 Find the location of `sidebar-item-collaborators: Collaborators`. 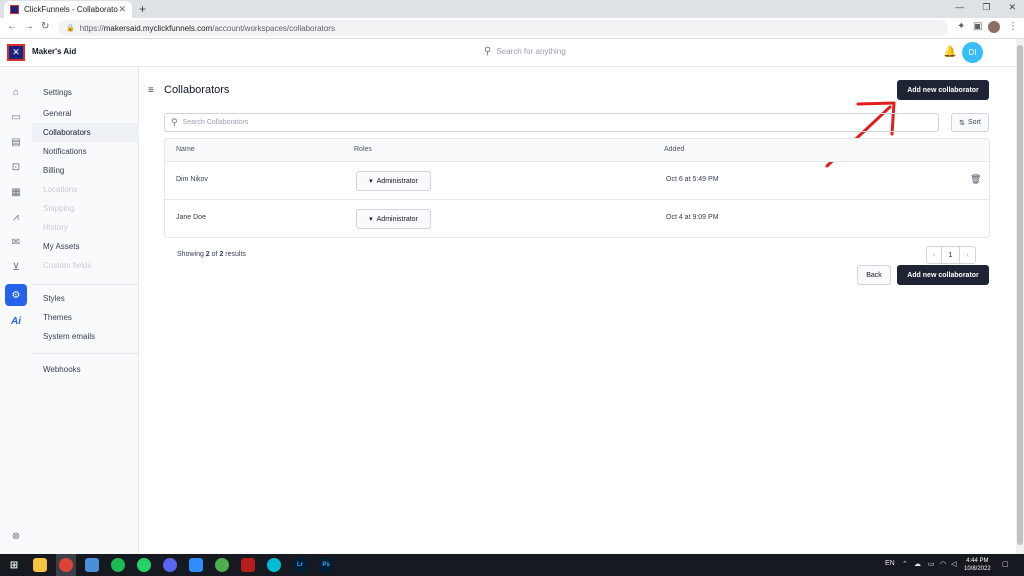

sidebar-item-collaborators: Collaborators is located at coordinates (85, 132).